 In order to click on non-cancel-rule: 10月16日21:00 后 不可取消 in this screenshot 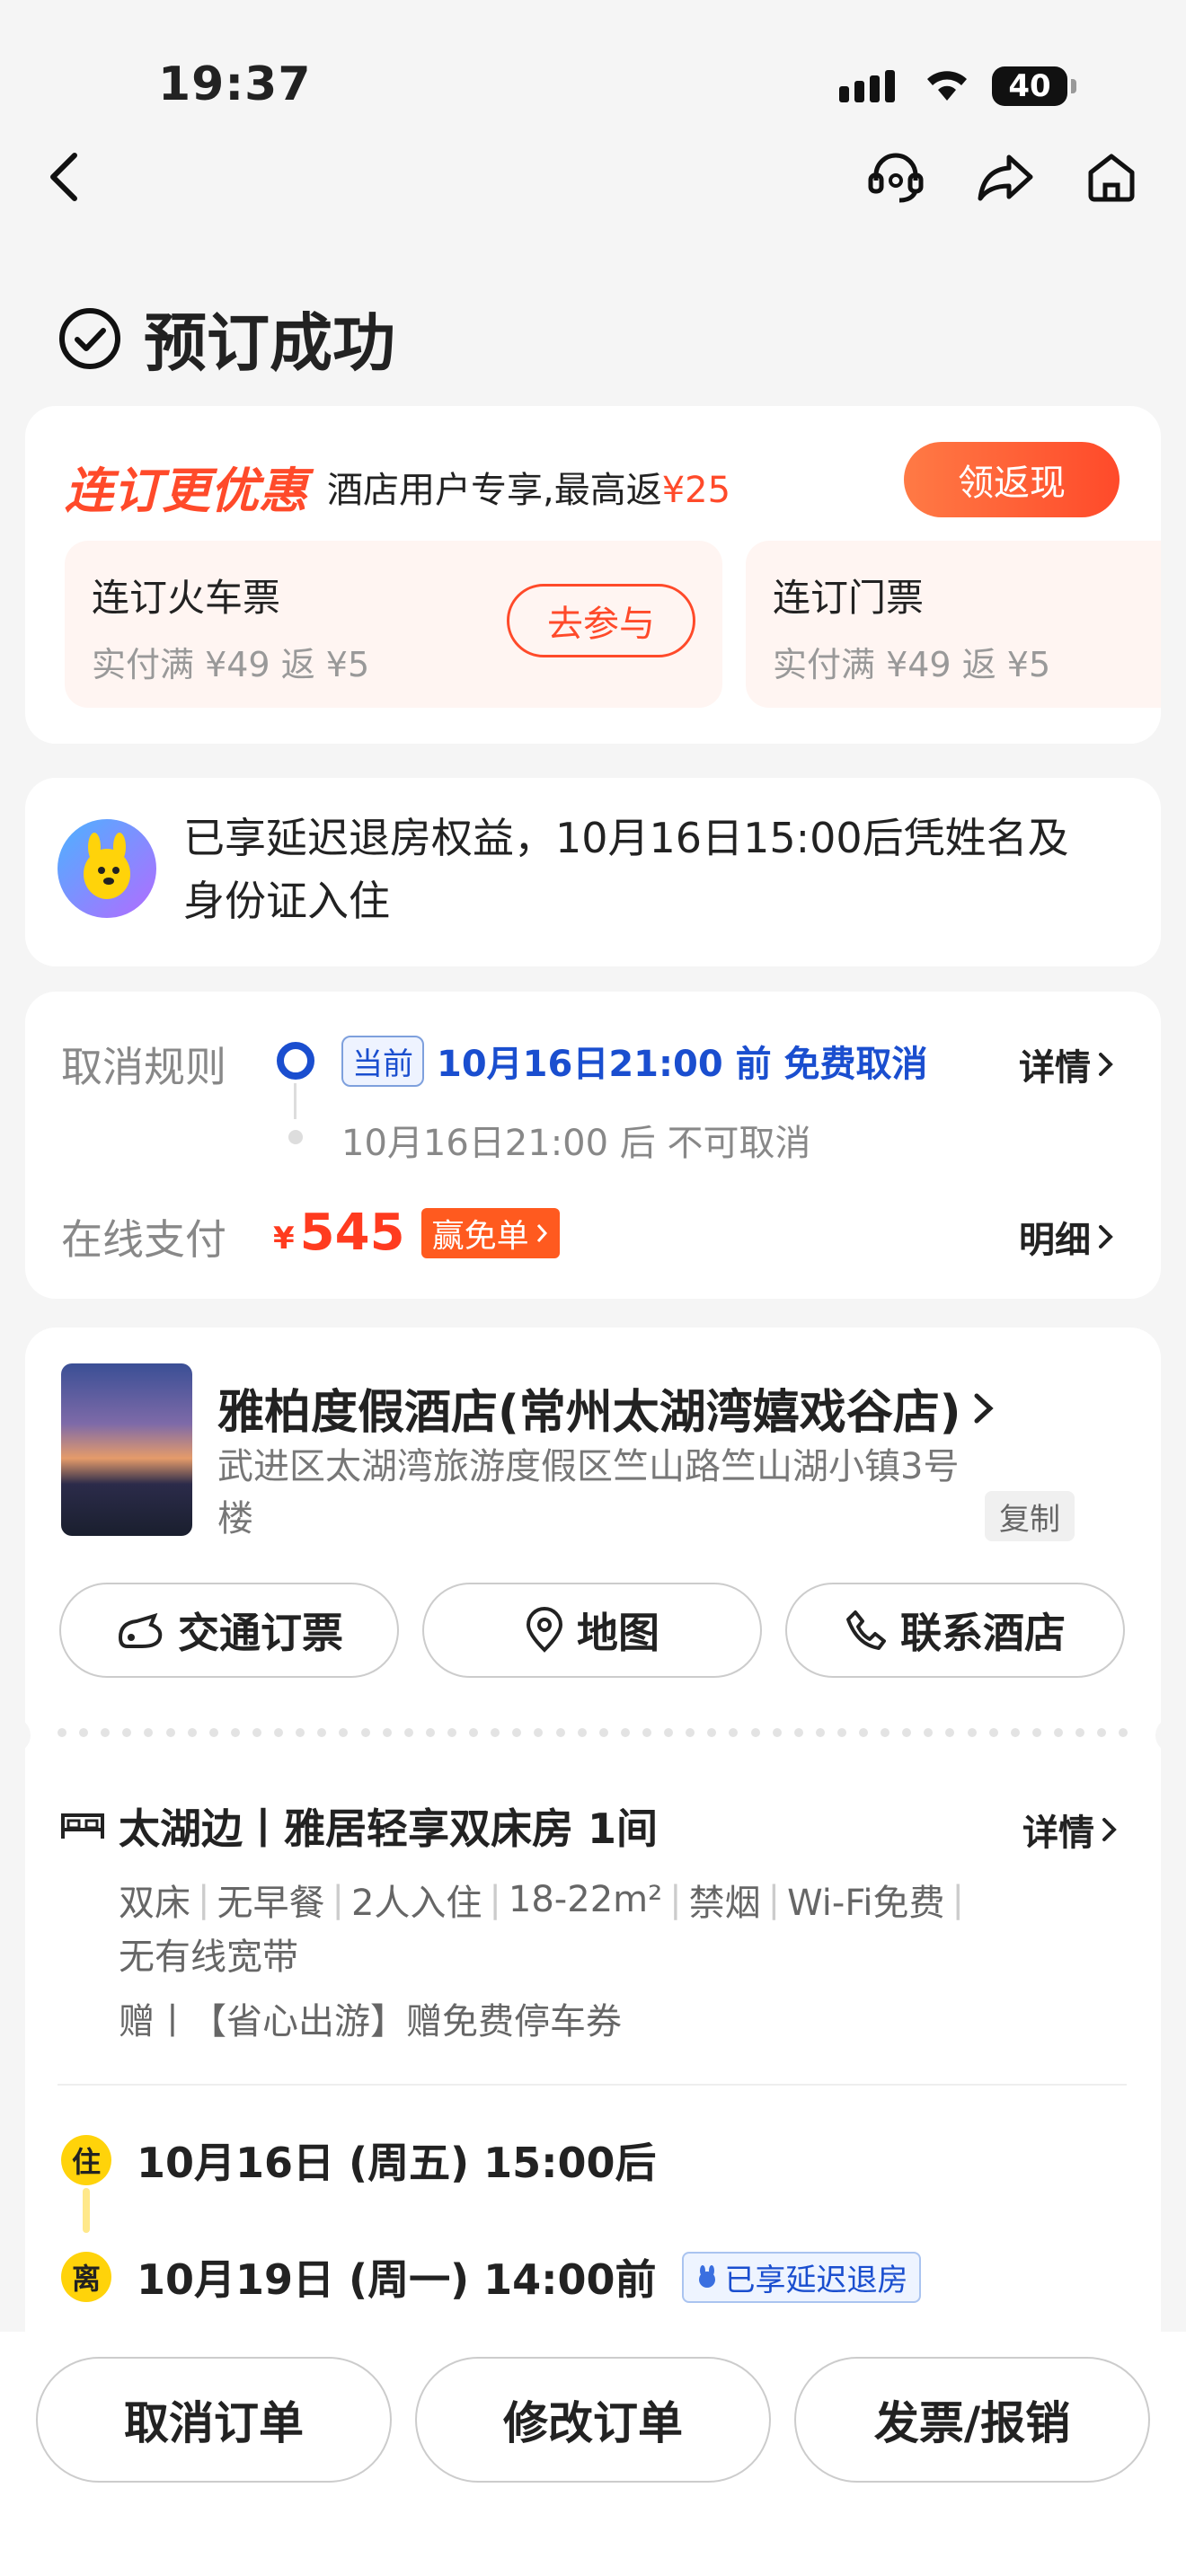, I will do `click(576, 1143)`.